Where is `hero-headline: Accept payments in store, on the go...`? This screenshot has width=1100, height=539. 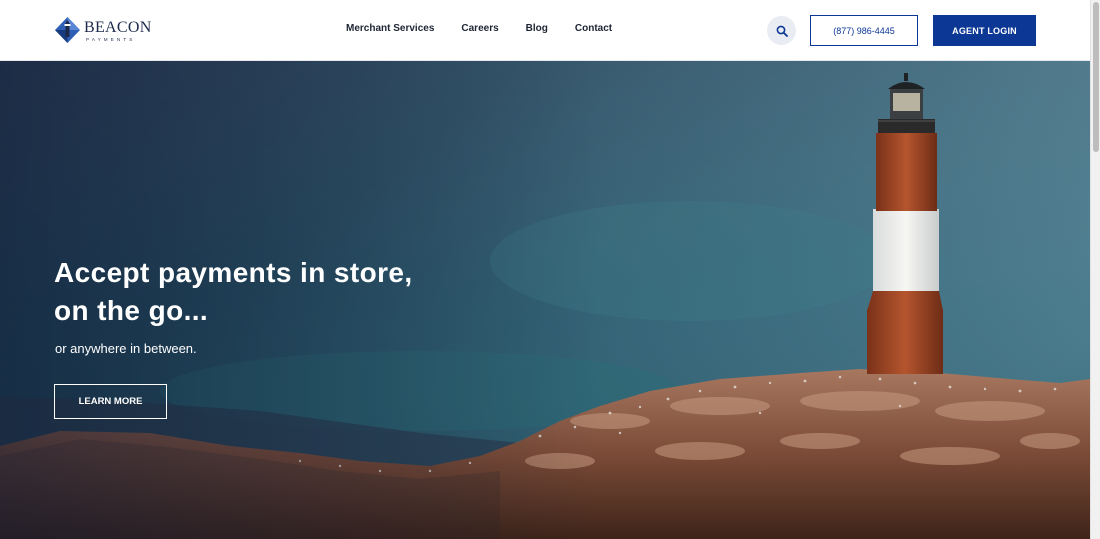
hero-headline: Accept payments in store, on the go... is located at coordinates (314, 292).